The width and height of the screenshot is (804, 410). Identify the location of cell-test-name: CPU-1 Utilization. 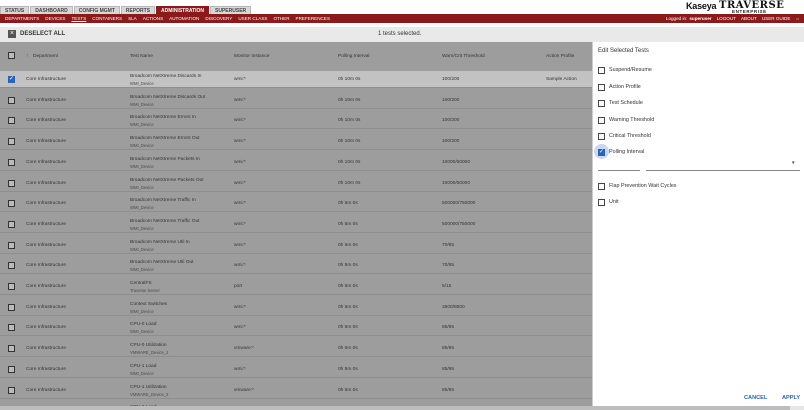
(148, 387).